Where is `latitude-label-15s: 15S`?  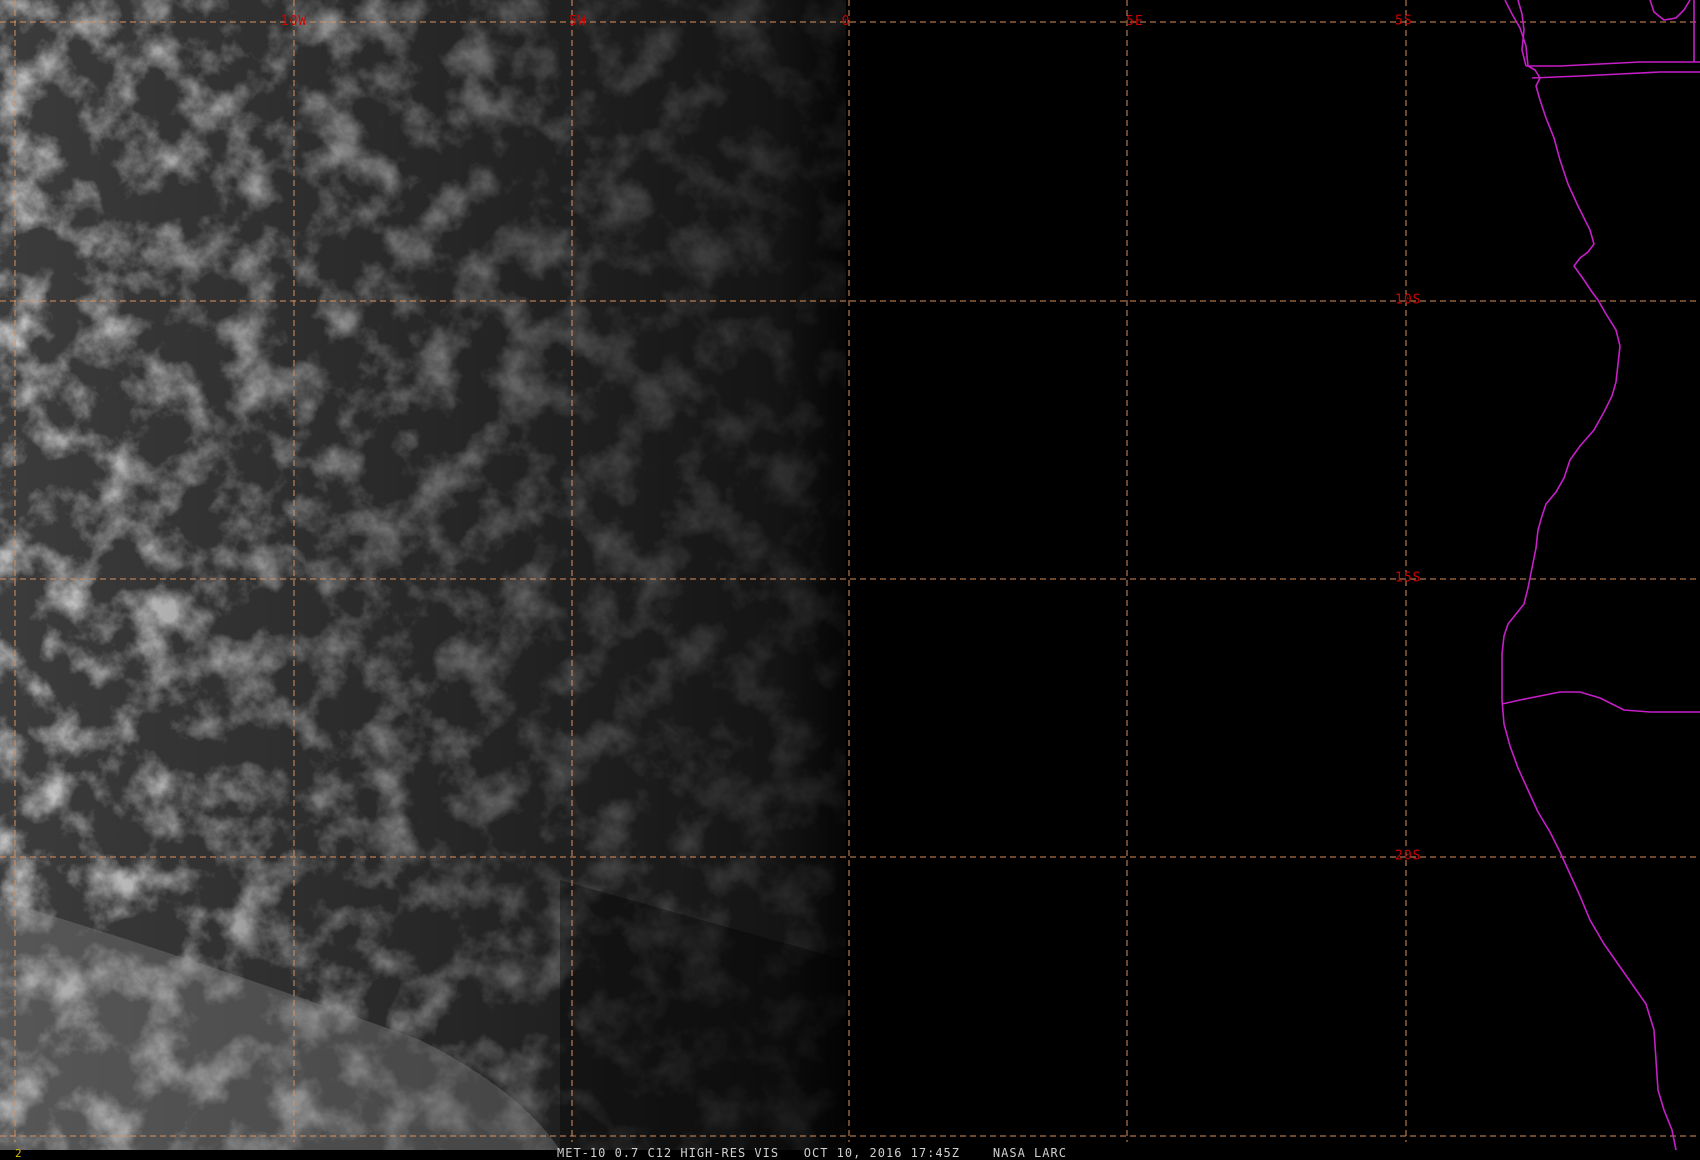
latitude-label-15s: 15S is located at coordinates (1408, 578).